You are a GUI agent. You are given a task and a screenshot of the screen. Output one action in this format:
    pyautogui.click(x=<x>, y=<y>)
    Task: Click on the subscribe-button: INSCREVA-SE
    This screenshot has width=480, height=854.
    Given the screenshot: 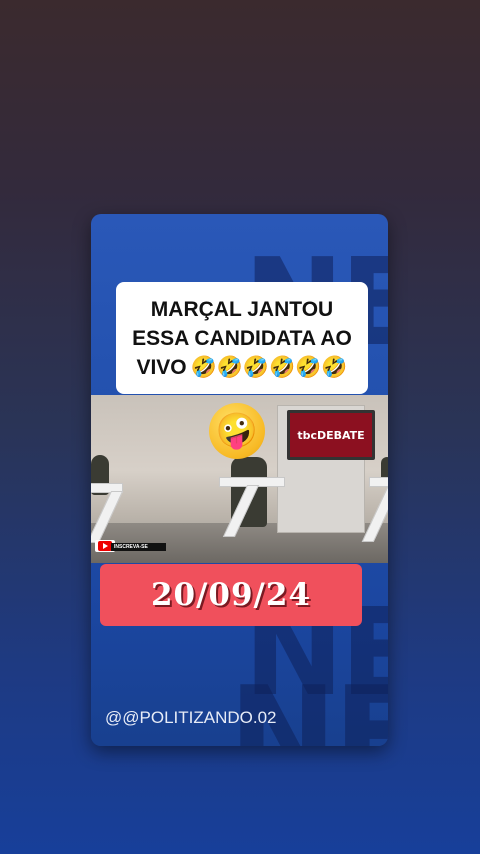 What is the action you would take?
    pyautogui.click(x=138, y=547)
    